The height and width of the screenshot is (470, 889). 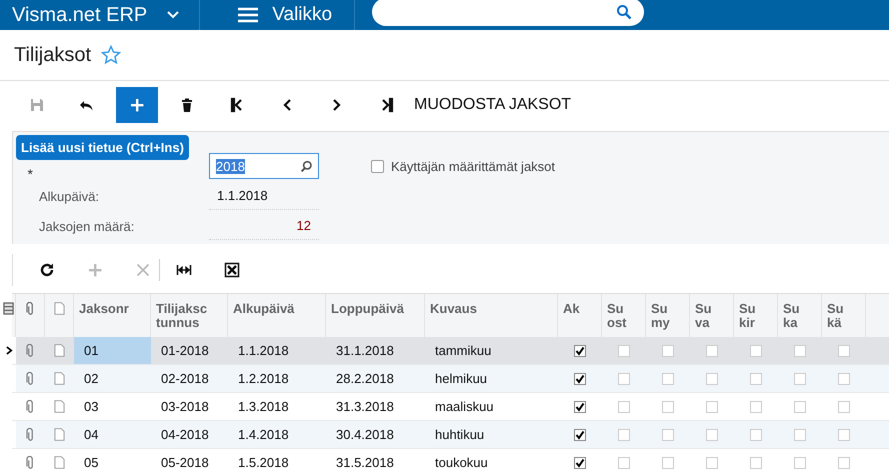 I want to click on table-cell-text: 31.1.2018, so click(x=365, y=351).